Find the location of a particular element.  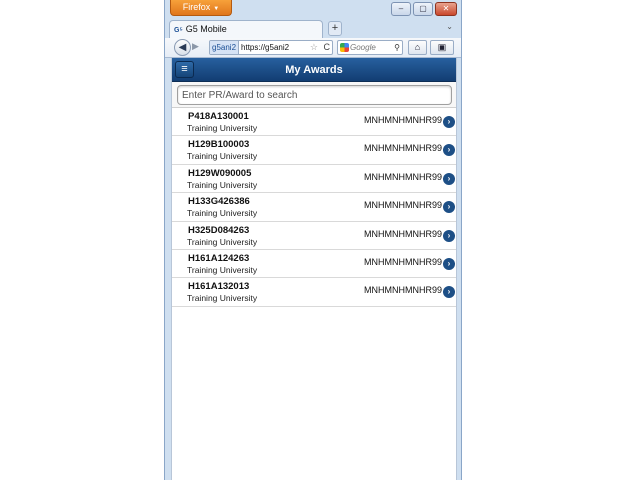

firefox-menu-label: Firefox is located at coordinates (196, 7).